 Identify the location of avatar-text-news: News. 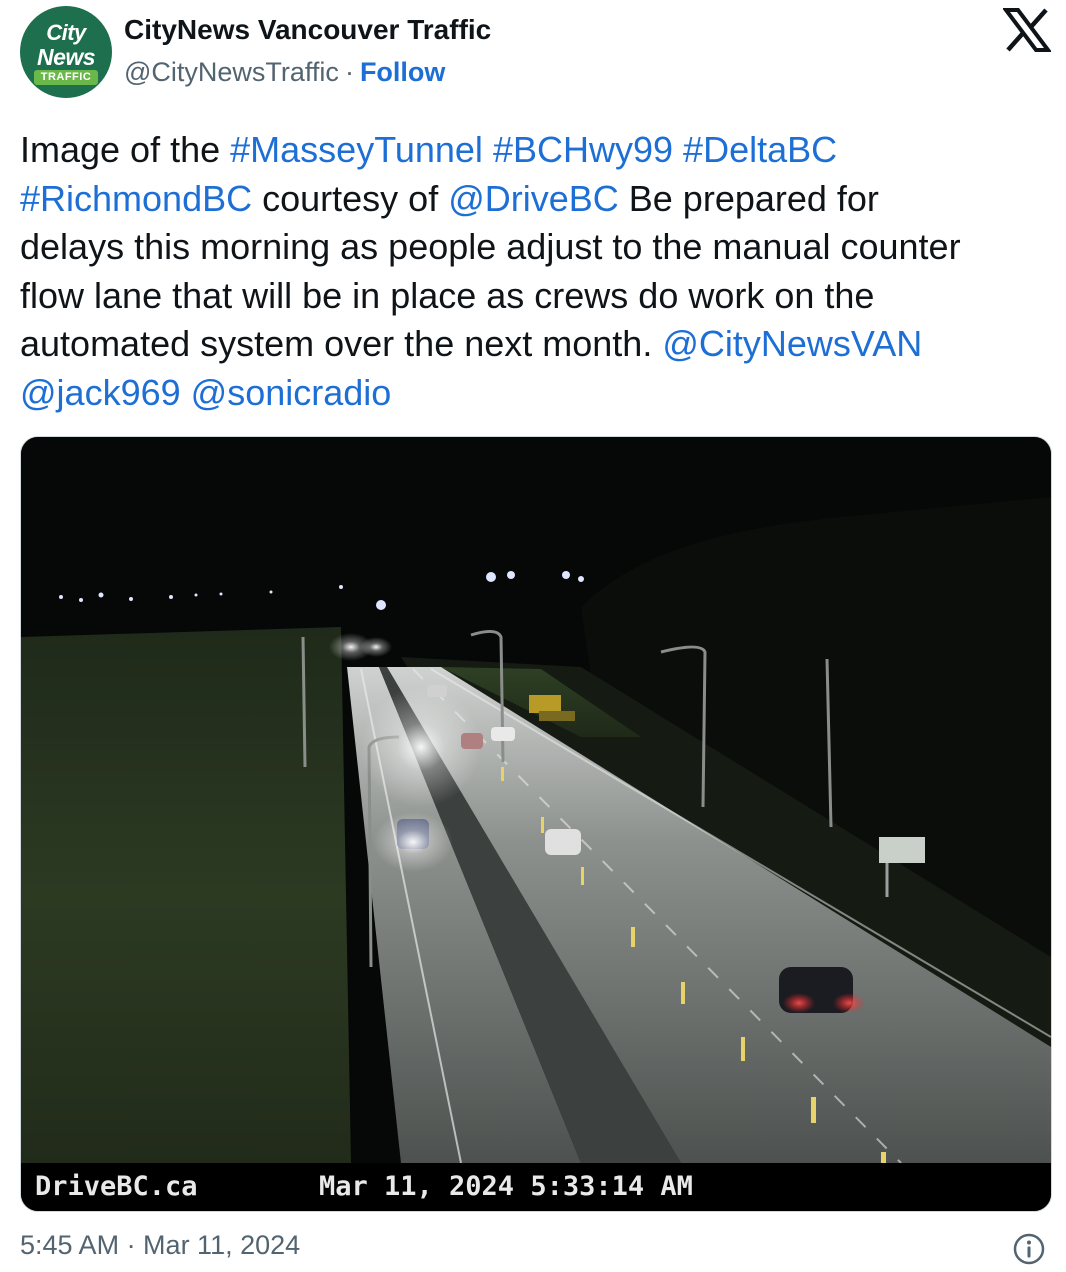
(66, 57).